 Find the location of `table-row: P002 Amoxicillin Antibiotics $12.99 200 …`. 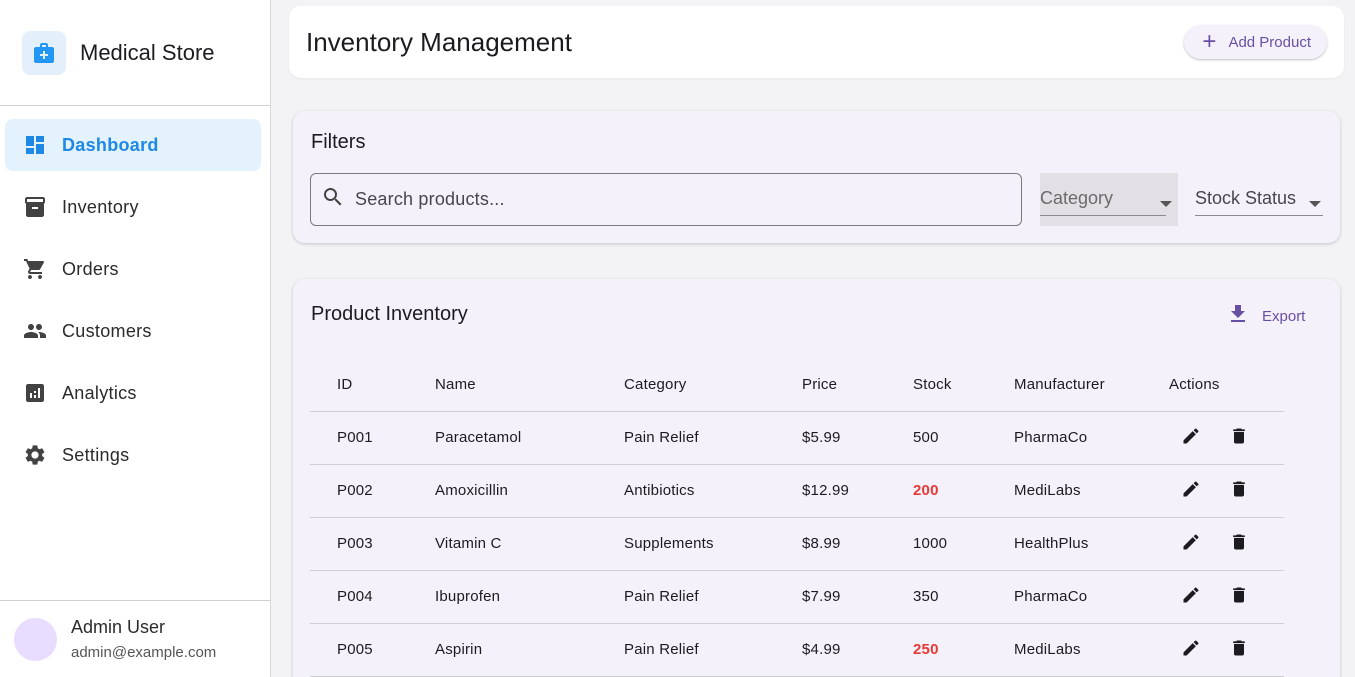

table-row: P002 Amoxicillin Antibiotics $12.99 200 … is located at coordinates (797, 491).